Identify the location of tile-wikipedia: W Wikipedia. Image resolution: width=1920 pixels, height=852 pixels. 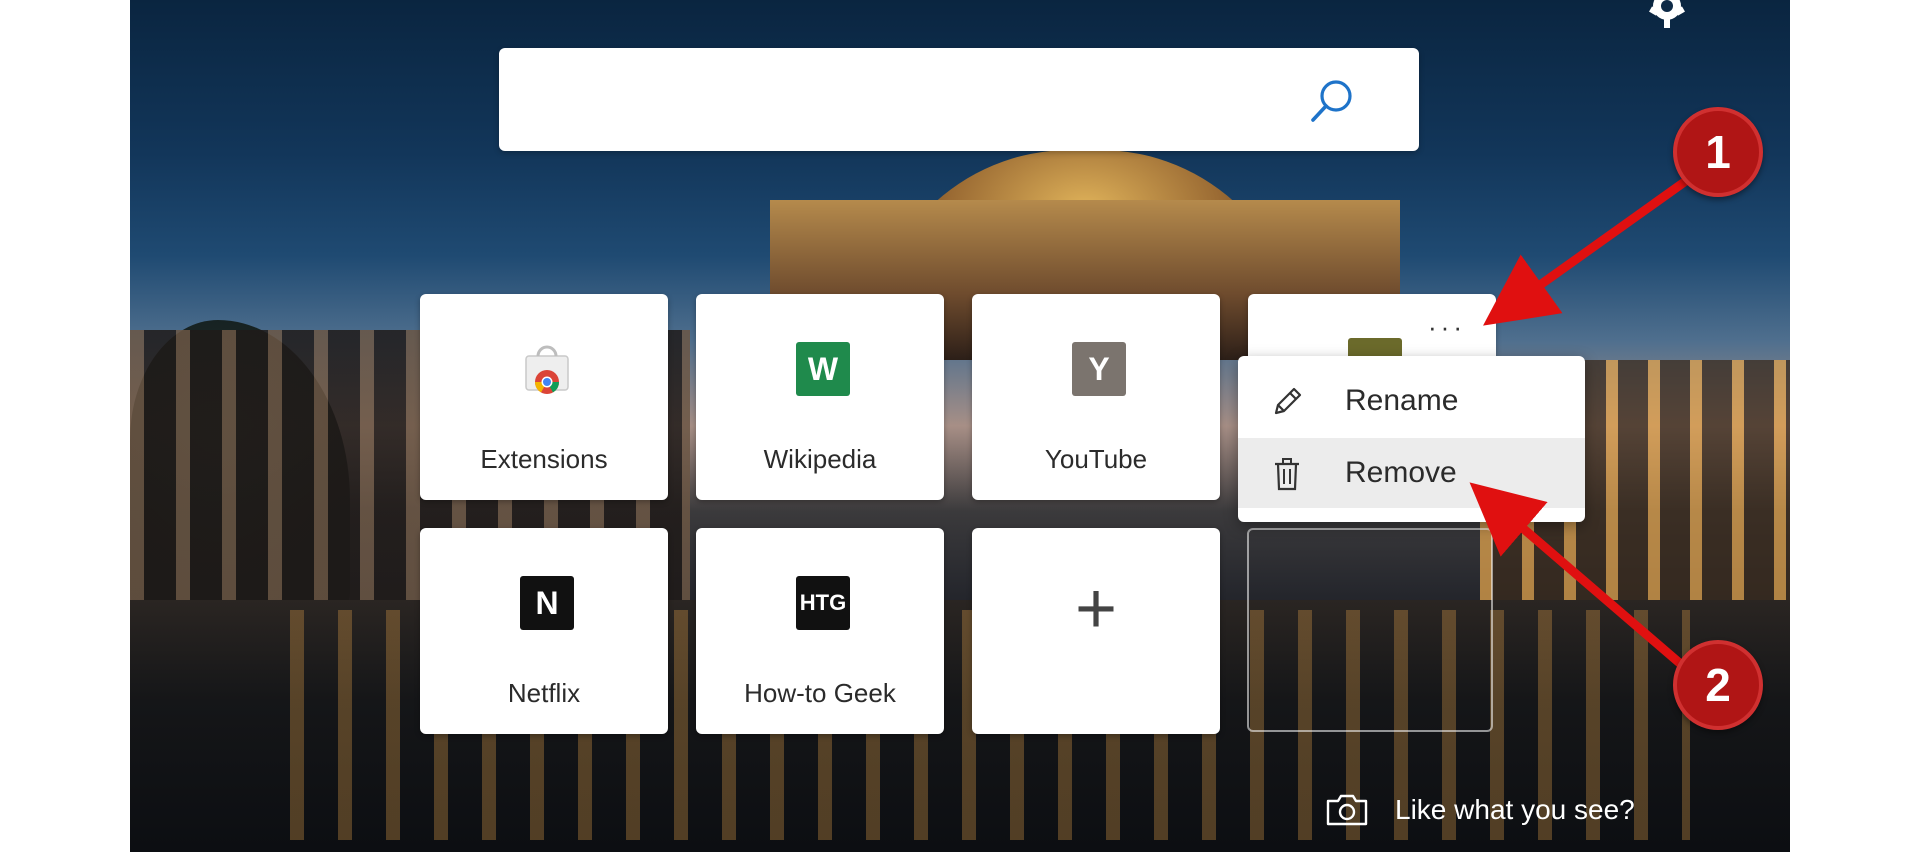
(820, 397).